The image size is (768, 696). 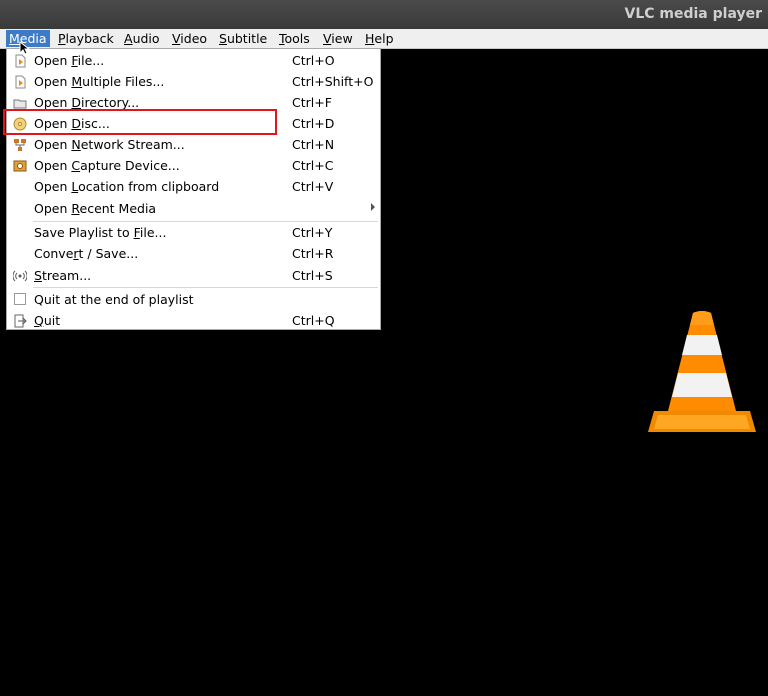 I want to click on menu-item-save-playlist-to-file: Save Playlist to File... Ctrl+Y, so click(x=193, y=232).